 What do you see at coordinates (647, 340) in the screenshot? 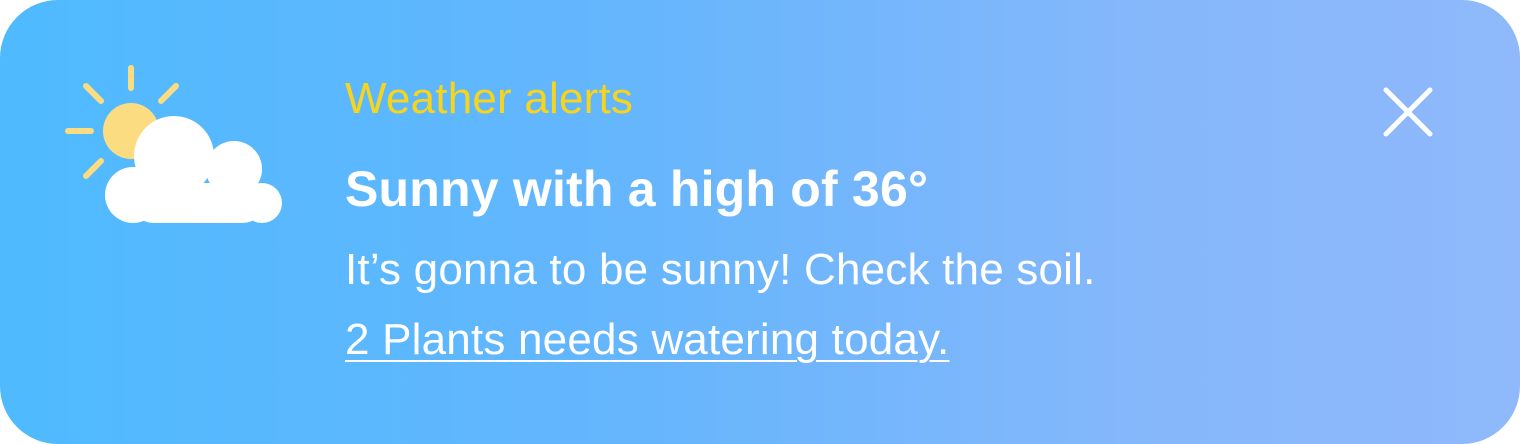
I see `plants-watering-link: 2 Plants needs watering today.` at bounding box center [647, 340].